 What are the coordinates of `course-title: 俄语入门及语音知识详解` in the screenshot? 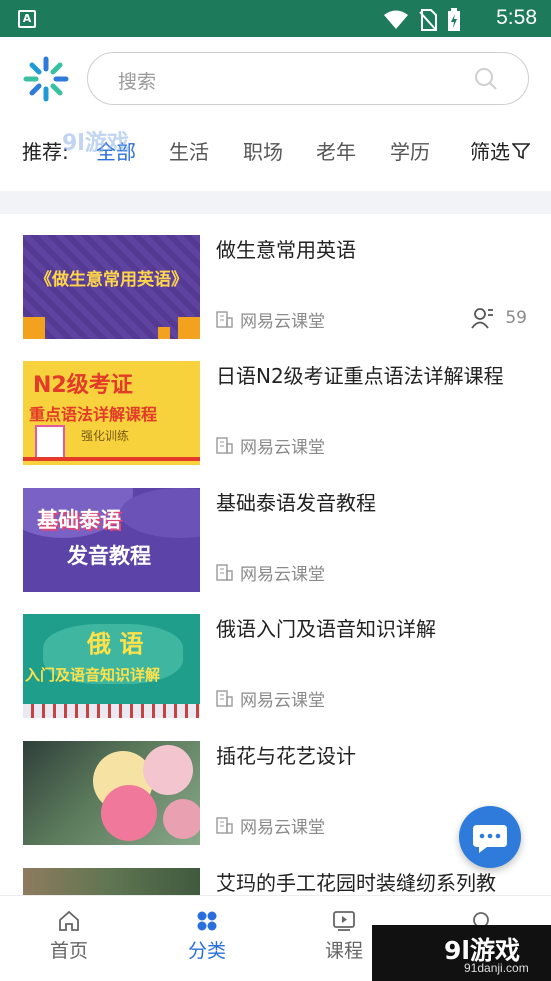 It's located at (326, 629).